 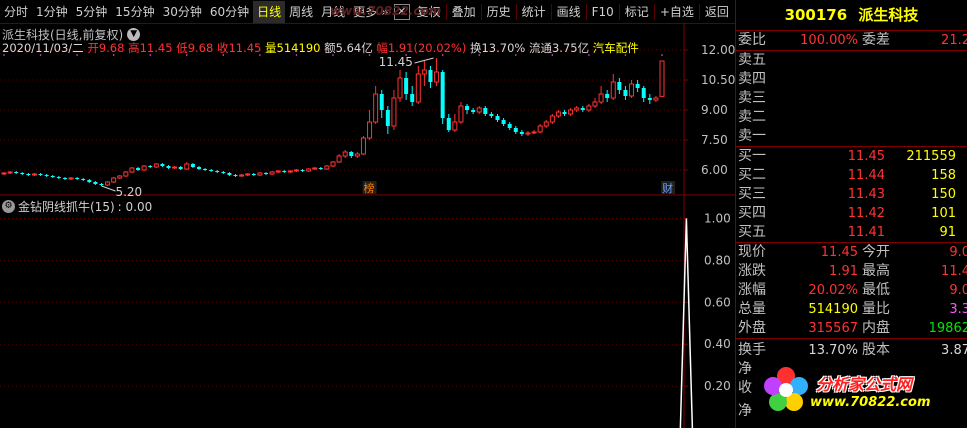 What do you see at coordinates (851, 194) in the screenshot?
I see `buy-level-row: 买三 11.43 150` at bounding box center [851, 194].